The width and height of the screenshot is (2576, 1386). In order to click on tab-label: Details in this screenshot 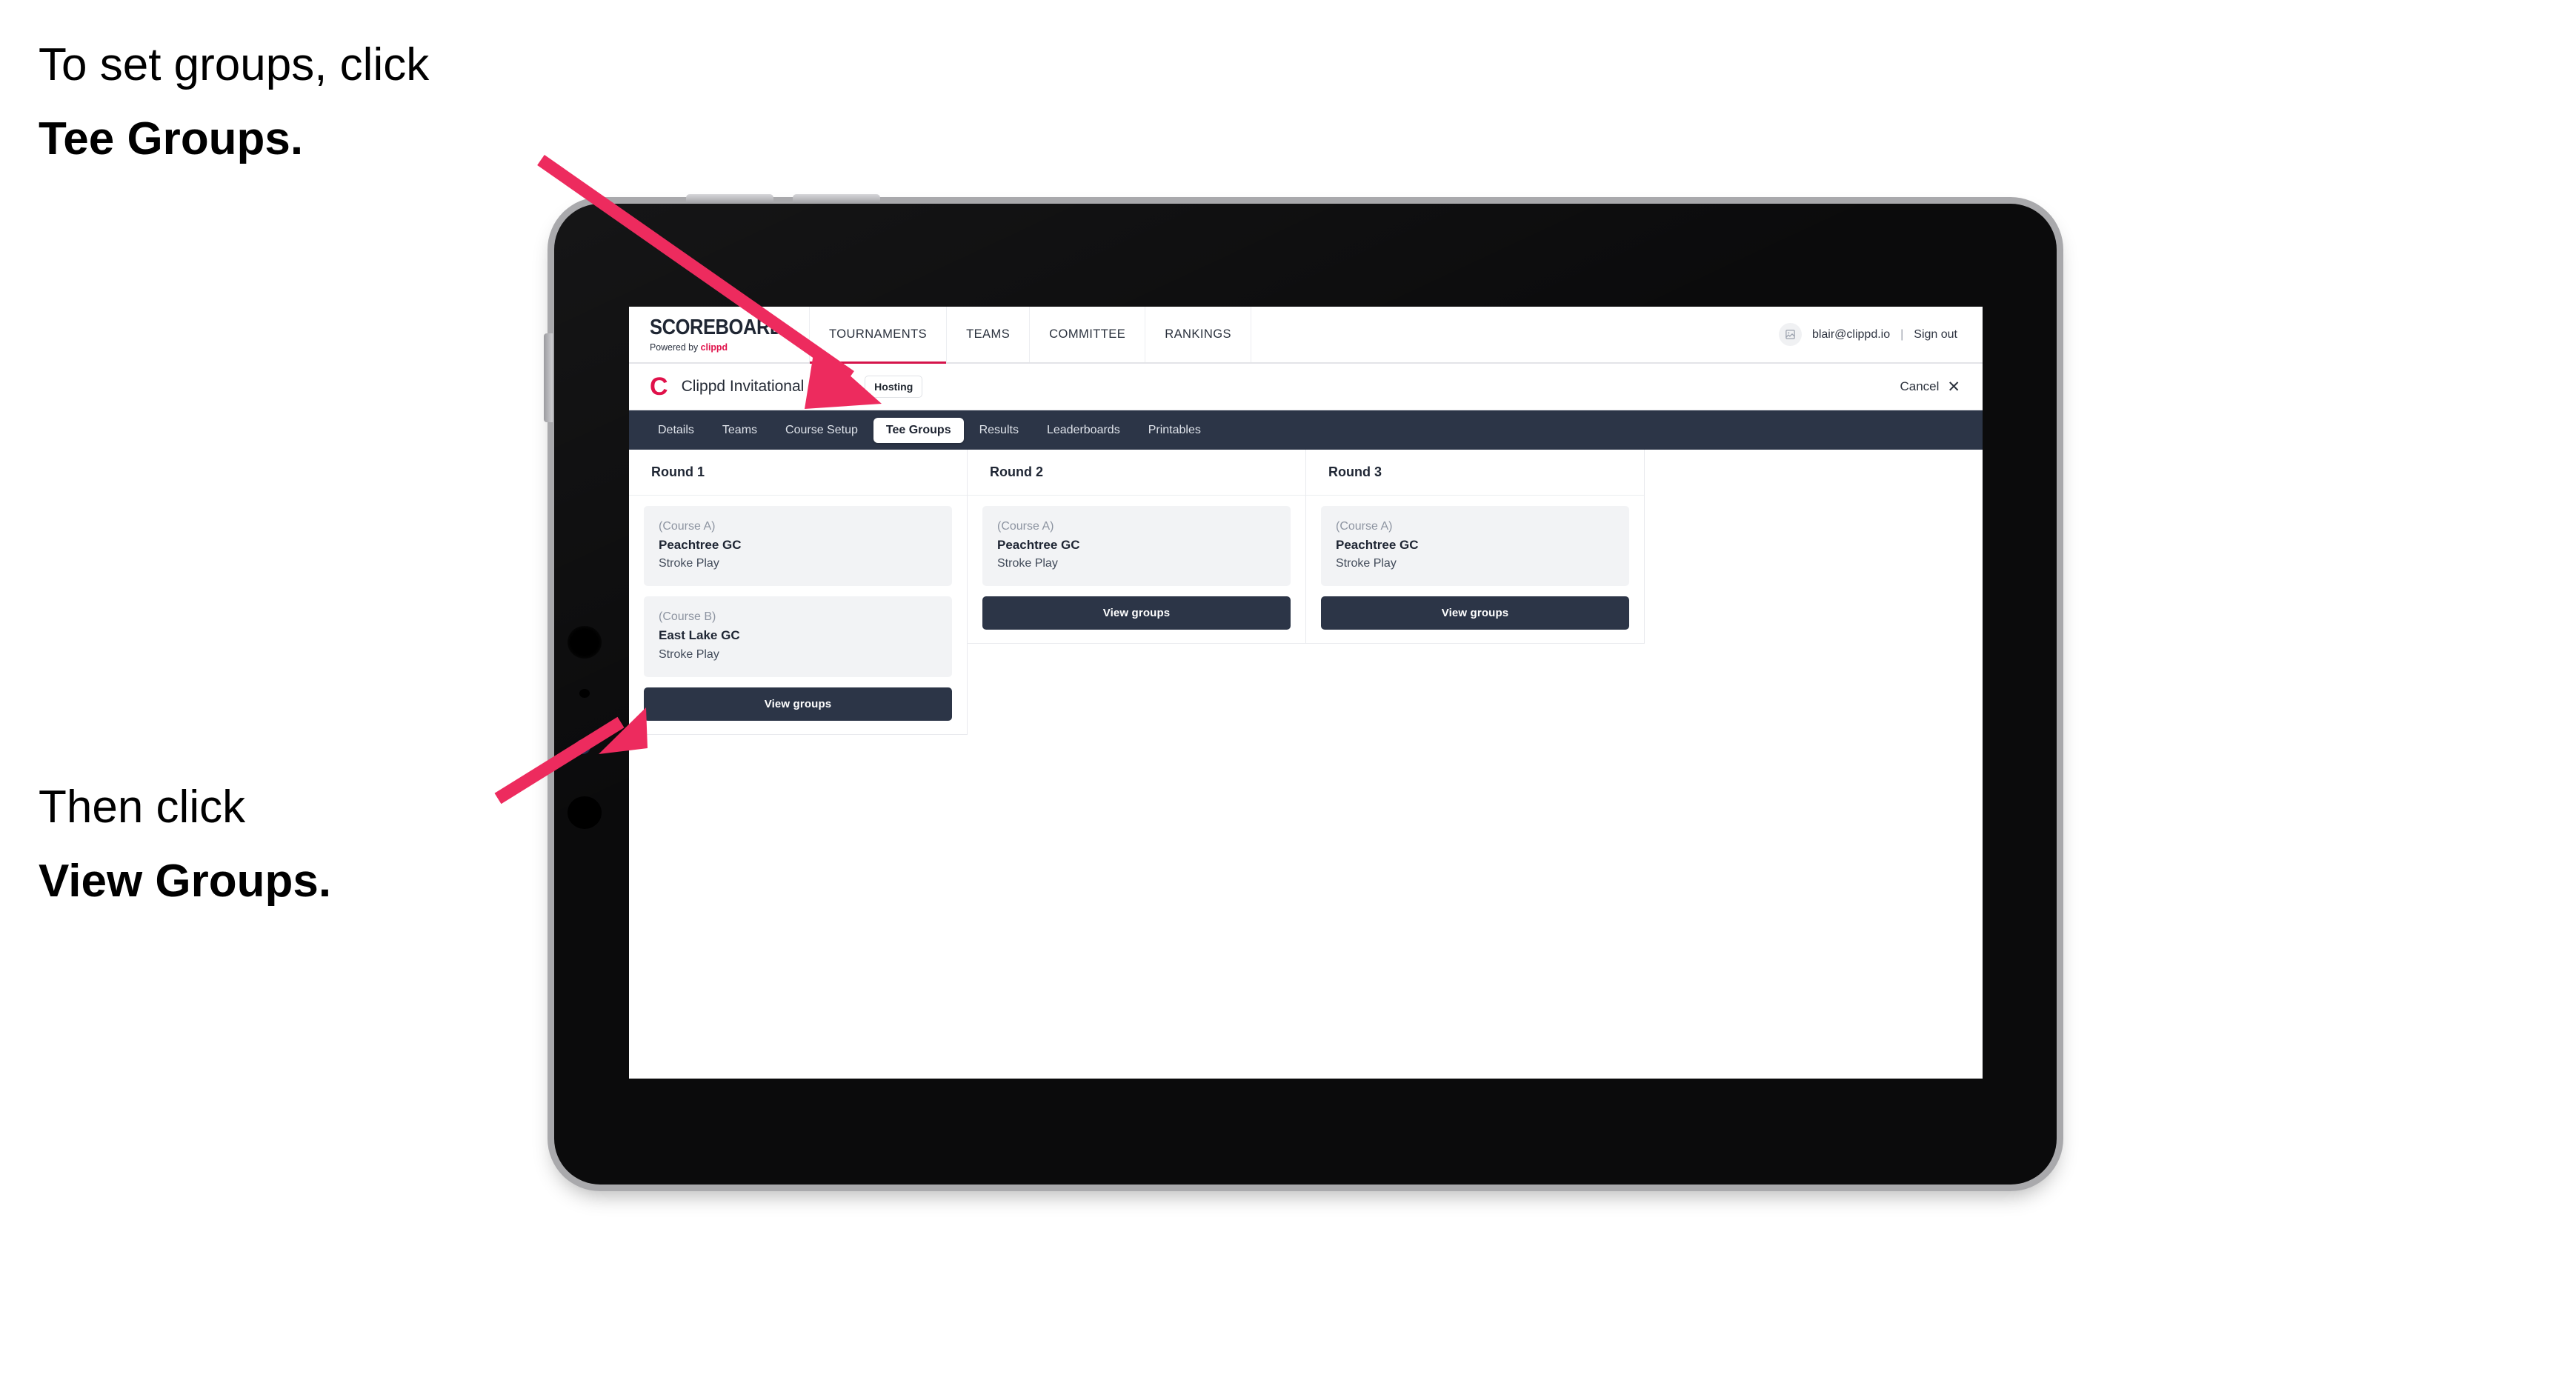, I will do `click(676, 430)`.